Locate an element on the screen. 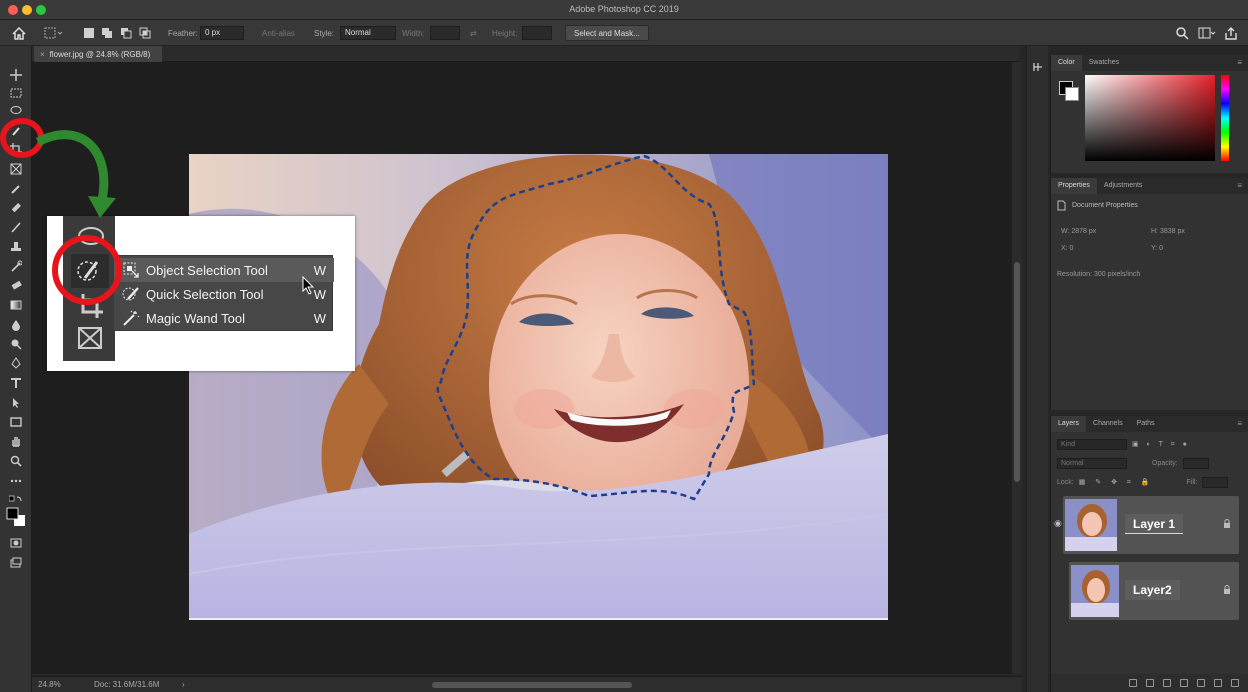 Image resolution: width=1248 pixels, height=692 pixels. status-bar: 24.8% Doc: 31.6M/31.6M › is located at coordinates (527, 684).